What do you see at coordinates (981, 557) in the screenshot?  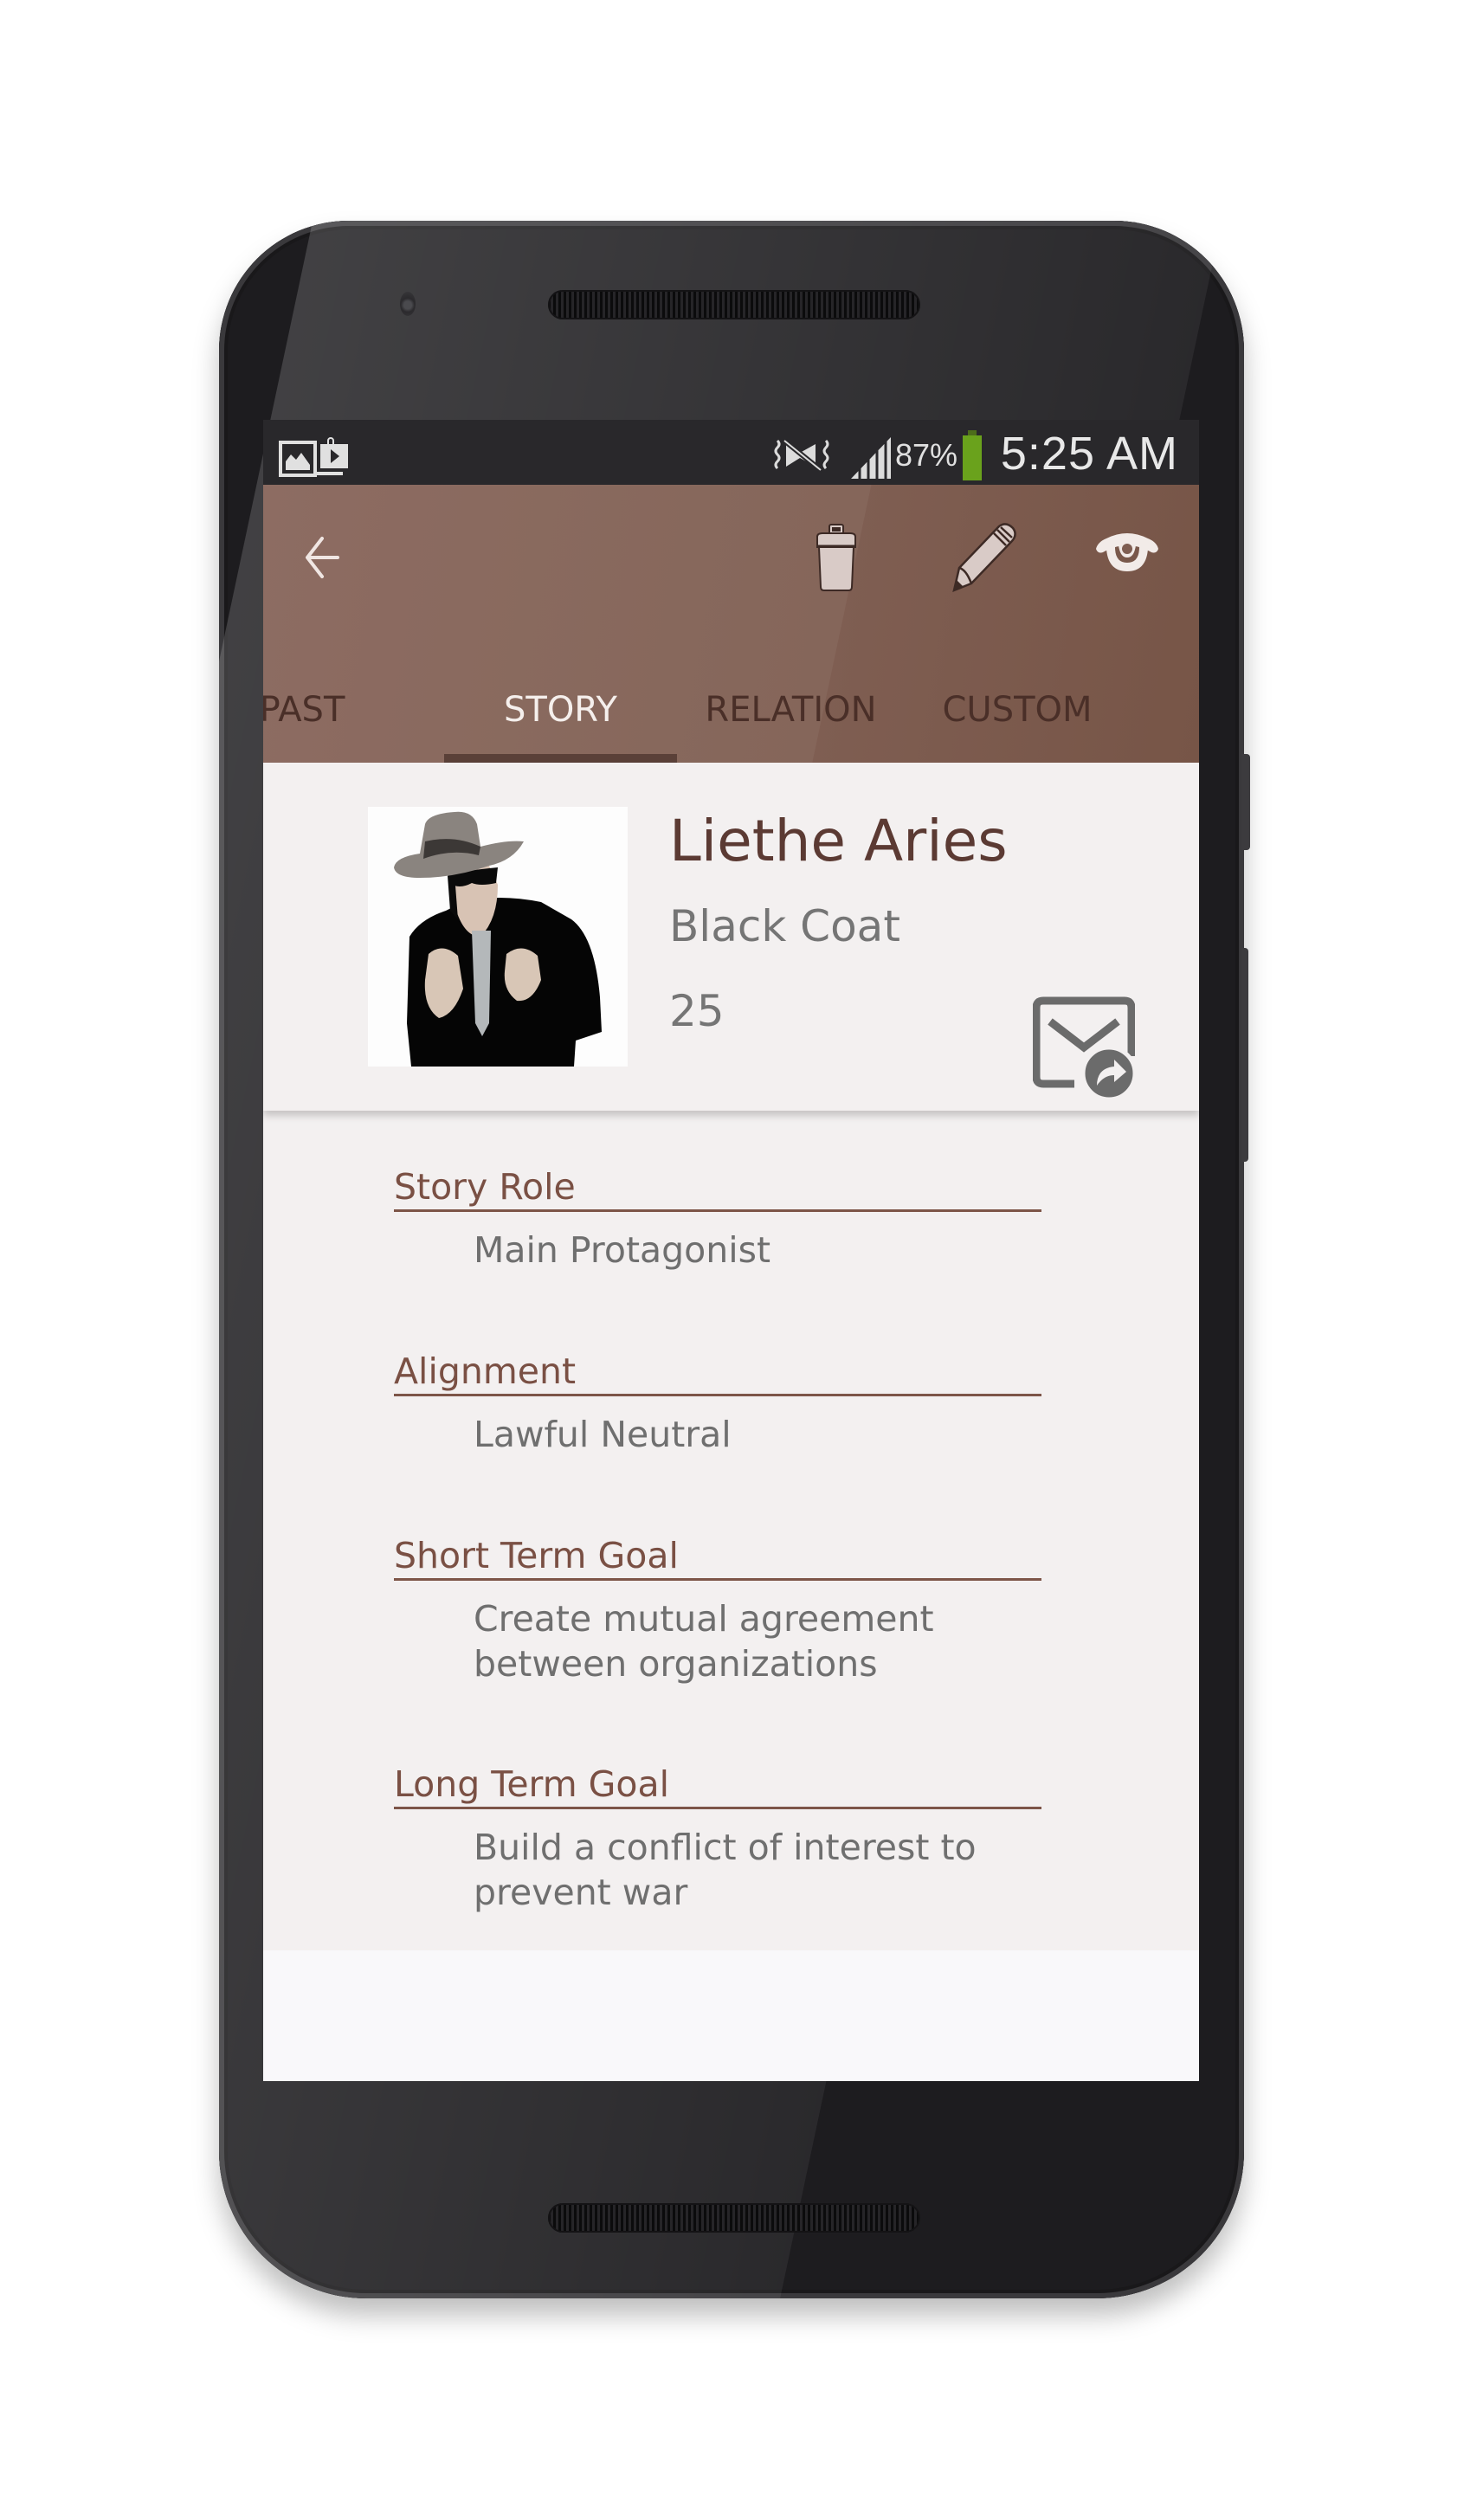 I see `pencil-icon` at bounding box center [981, 557].